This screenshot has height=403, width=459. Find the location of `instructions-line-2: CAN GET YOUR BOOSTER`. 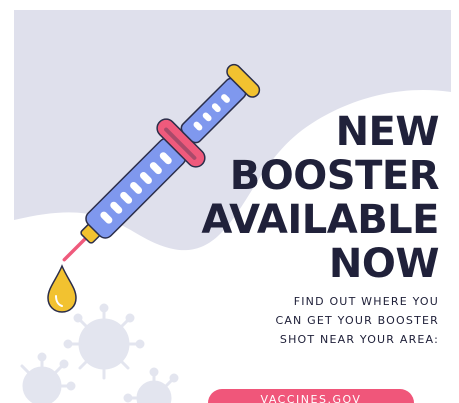

instructions-line-2: CAN GET YOUR BOOSTER is located at coordinates (357, 320).